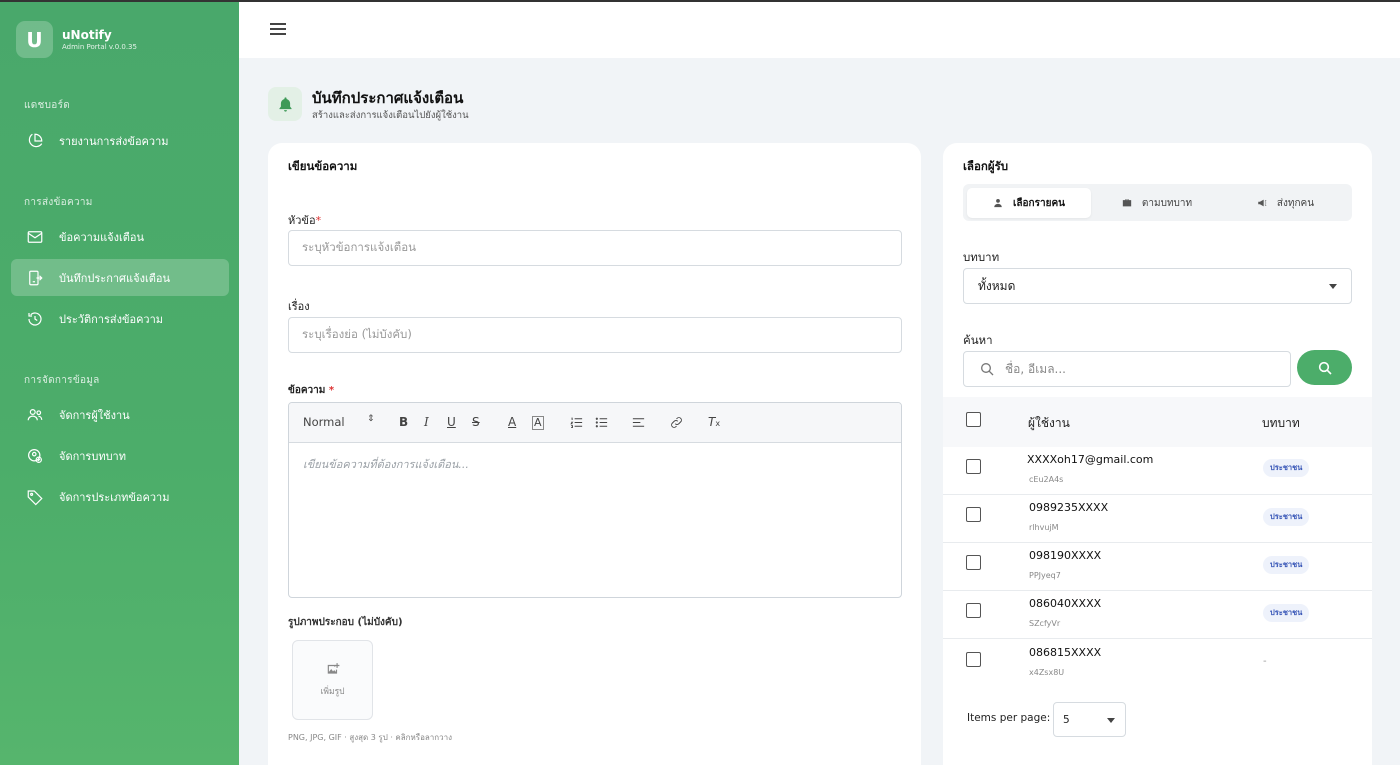 This screenshot has width=1400, height=765. I want to click on pie-chart-icon, so click(35, 141).